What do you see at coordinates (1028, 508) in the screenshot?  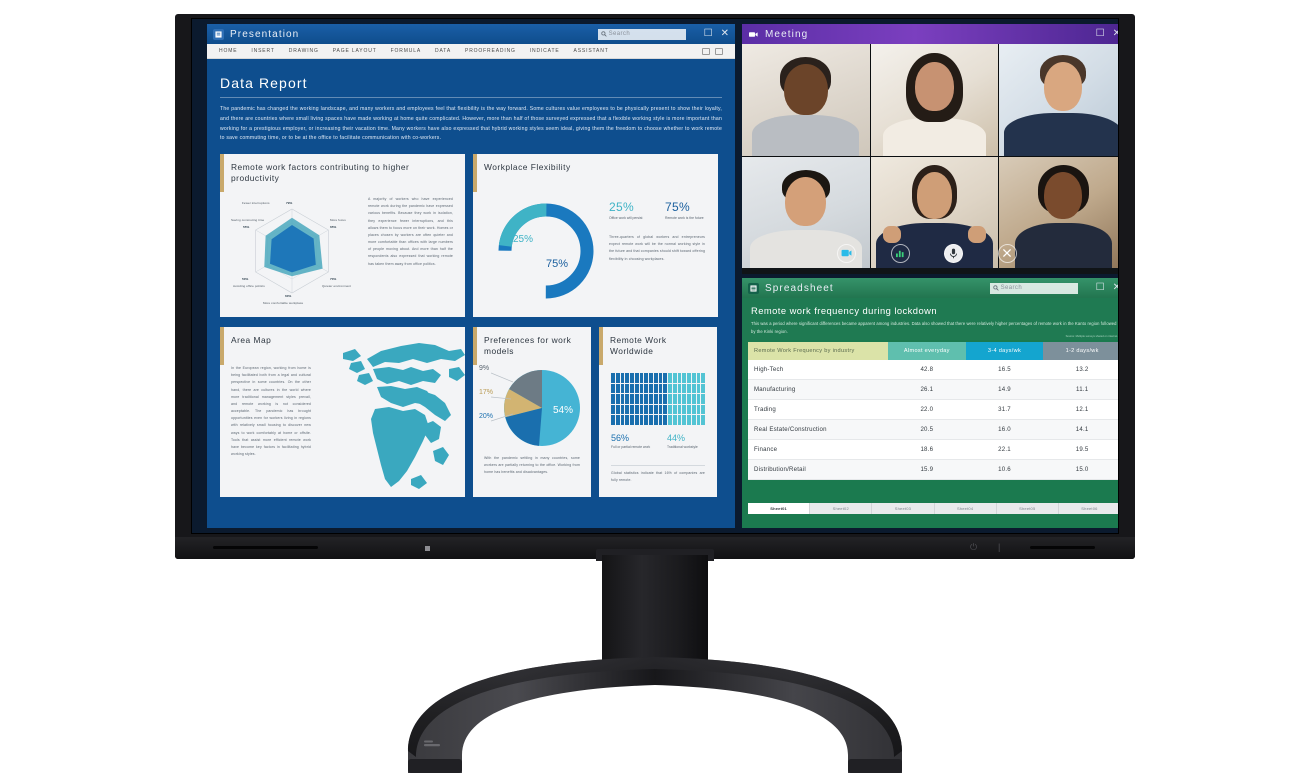 I see `sheet-tab-sheet05: Sheet05` at bounding box center [1028, 508].